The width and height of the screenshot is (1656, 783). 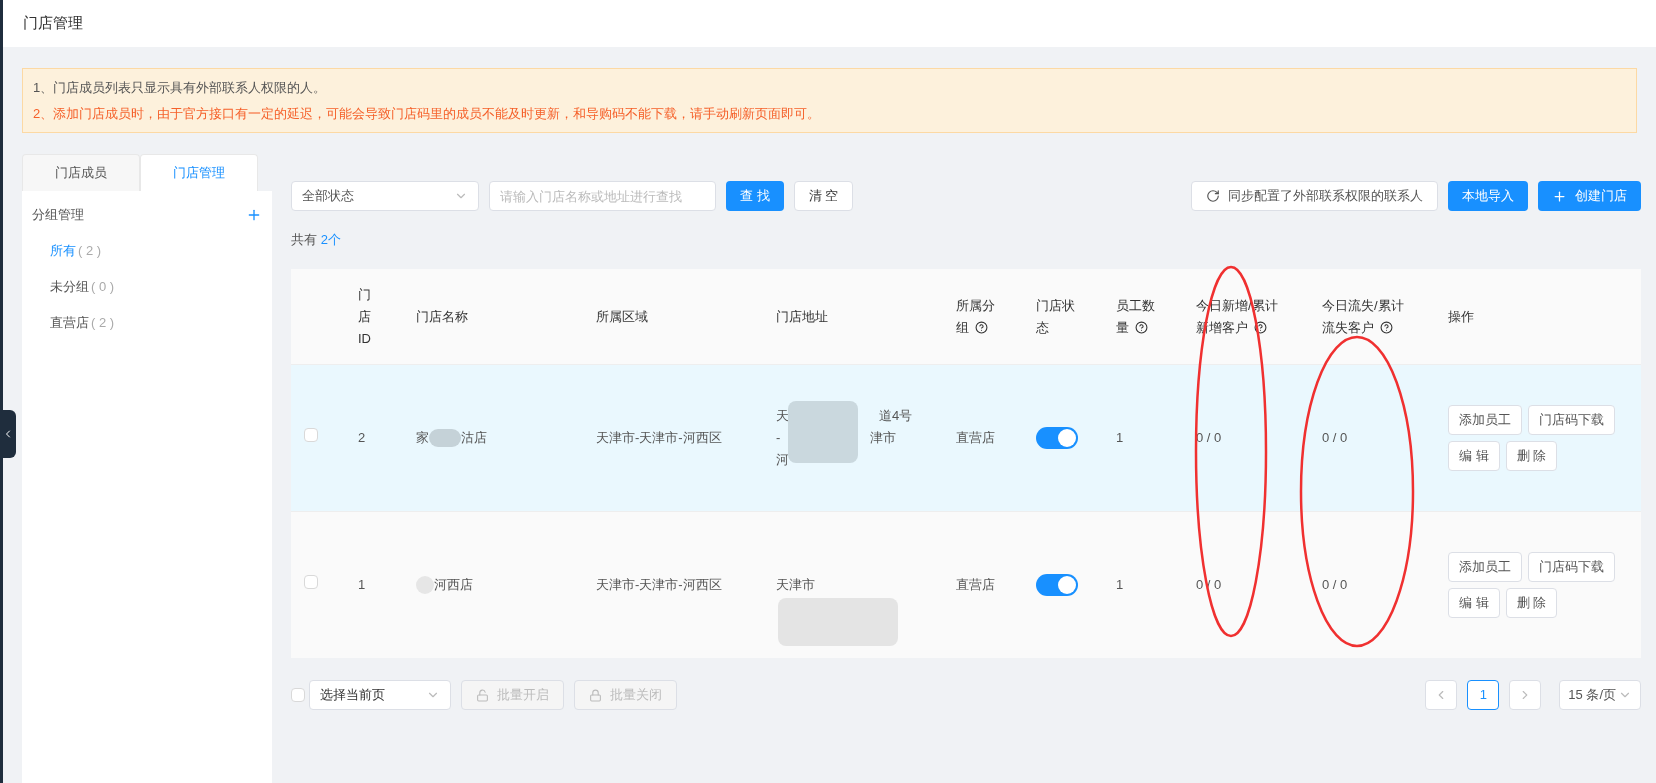 I want to click on column-header: 操作, so click(x=1461, y=316).